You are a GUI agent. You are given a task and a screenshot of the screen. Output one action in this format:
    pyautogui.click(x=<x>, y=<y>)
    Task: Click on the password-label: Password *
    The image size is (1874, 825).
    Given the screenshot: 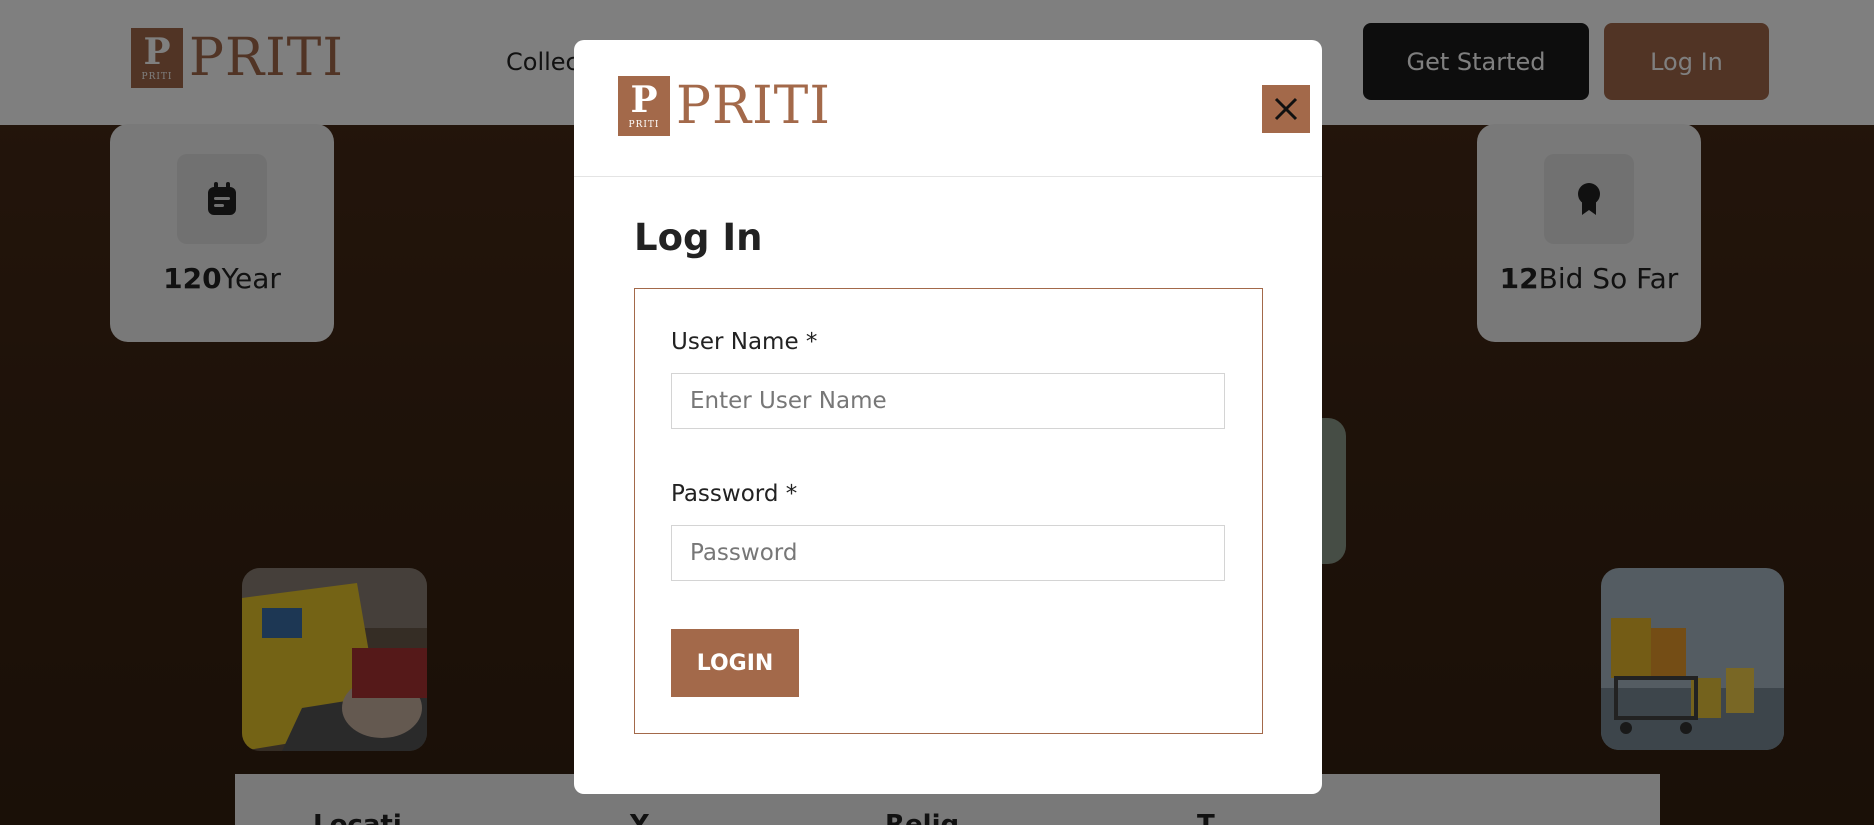 What is the action you would take?
    pyautogui.click(x=734, y=494)
    